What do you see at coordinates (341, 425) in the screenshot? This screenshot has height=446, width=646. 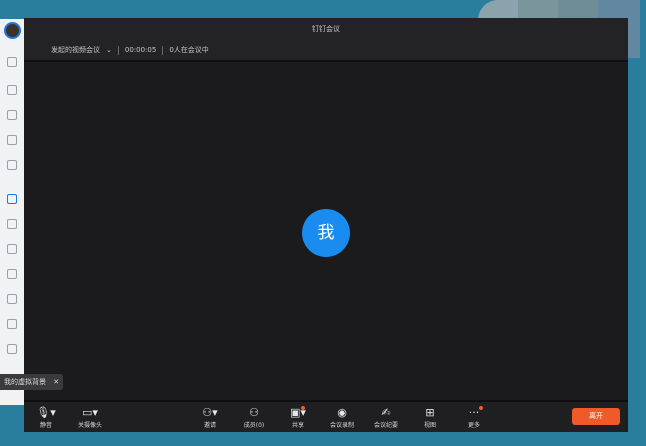 I see `record-label: 会议录制` at bounding box center [341, 425].